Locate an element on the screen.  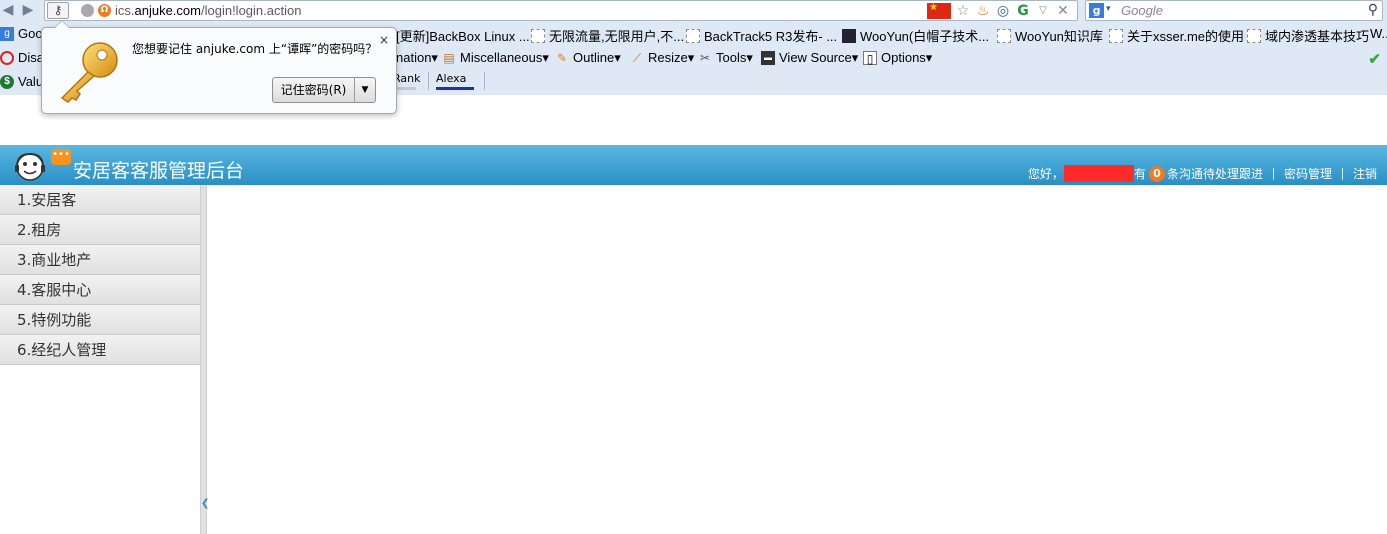
bookmark-label: 域内渗透基本技巧 is located at coordinates (1317, 36).